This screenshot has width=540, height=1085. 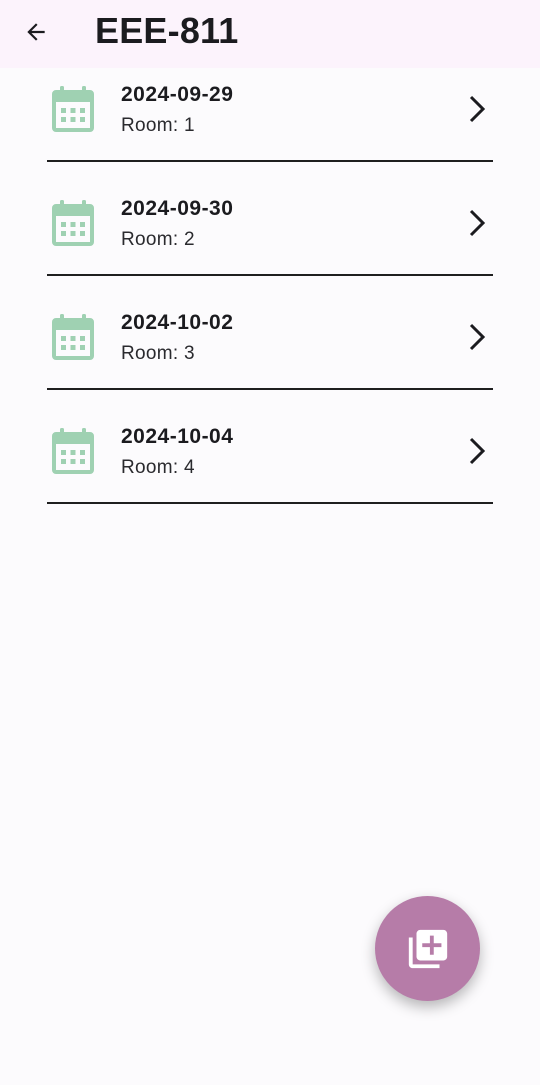 What do you see at coordinates (270, 219) in the screenshot?
I see `list-item: 2024-09-30 Room: 2` at bounding box center [270, 219].